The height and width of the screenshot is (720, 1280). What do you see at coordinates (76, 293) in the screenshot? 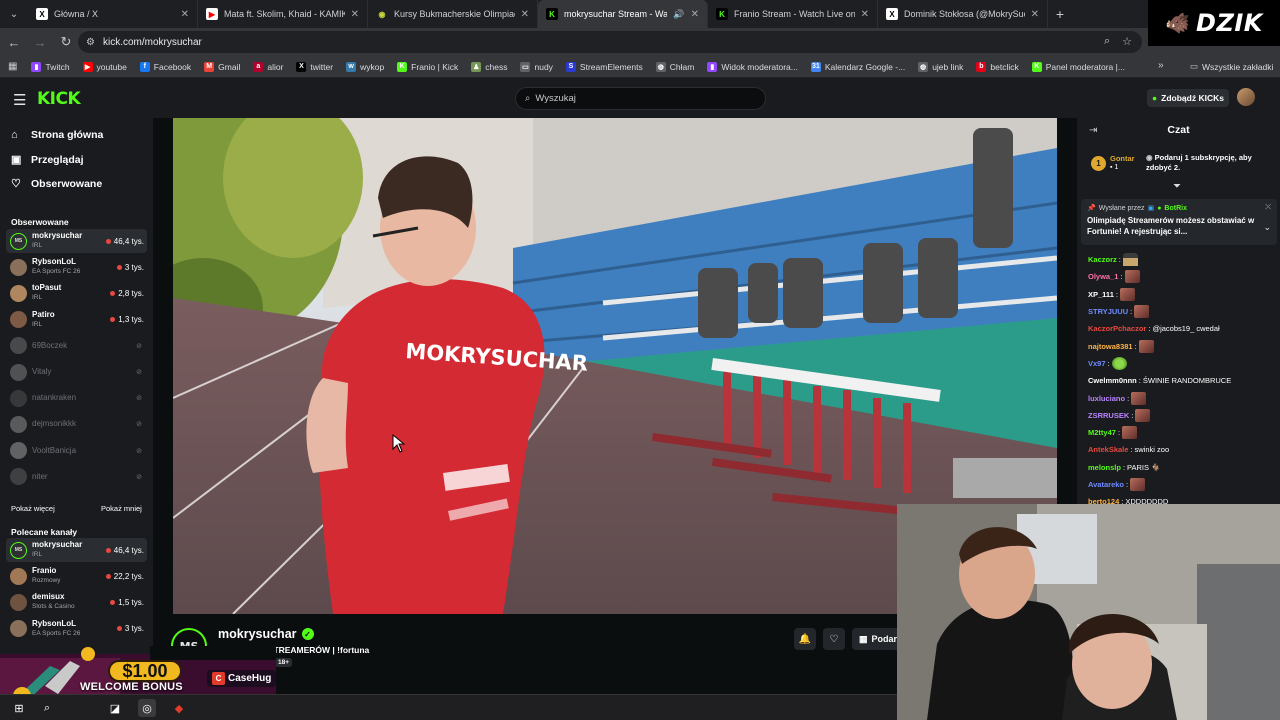
I see `channel-item: toPasut IRL 2,8 tys.` at bounding box center [76, 293].